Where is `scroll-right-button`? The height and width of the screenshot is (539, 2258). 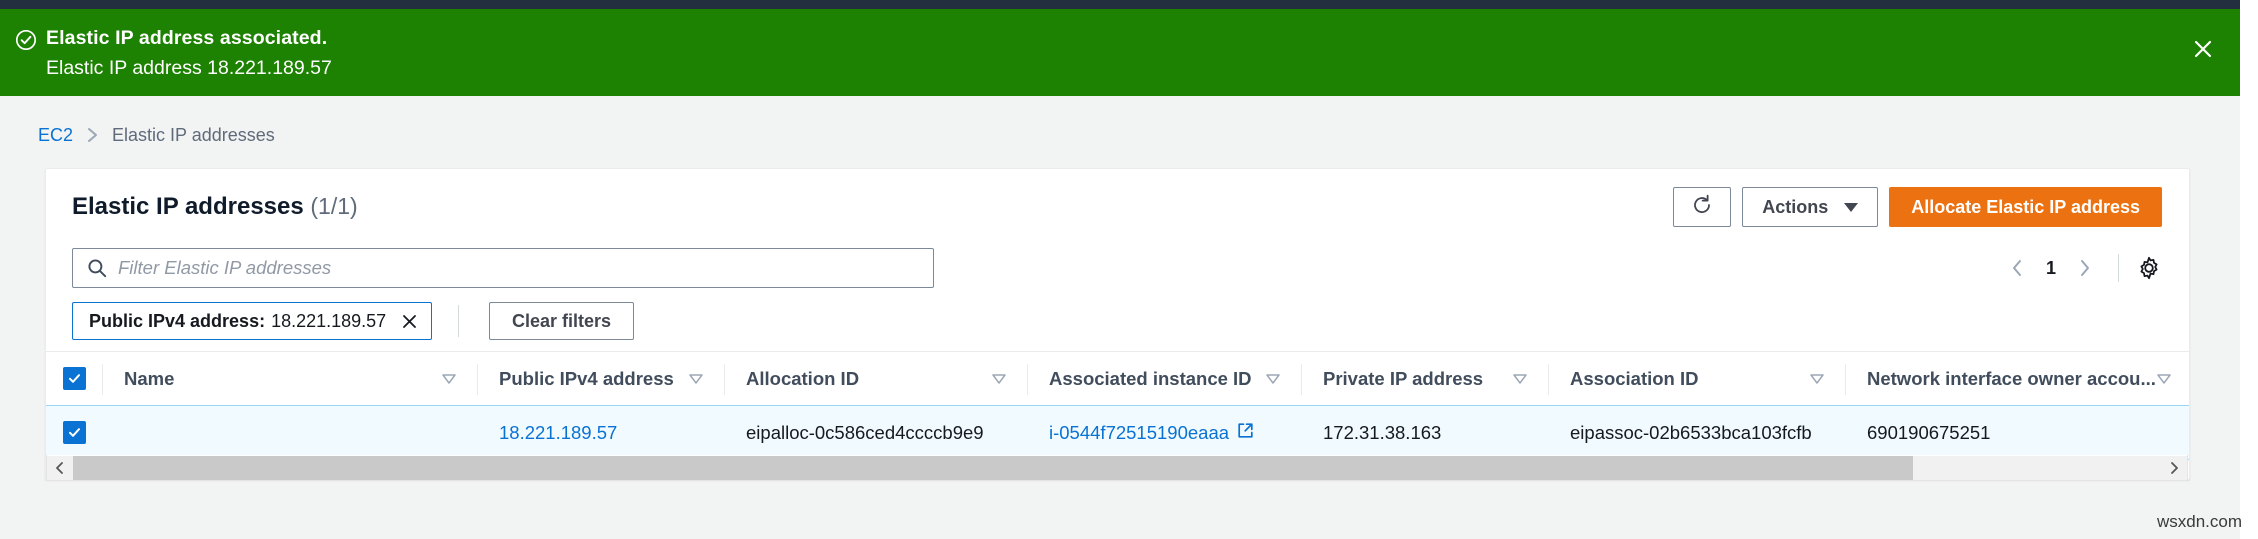
scroll-right-button is located at coordinates (2174, 467).